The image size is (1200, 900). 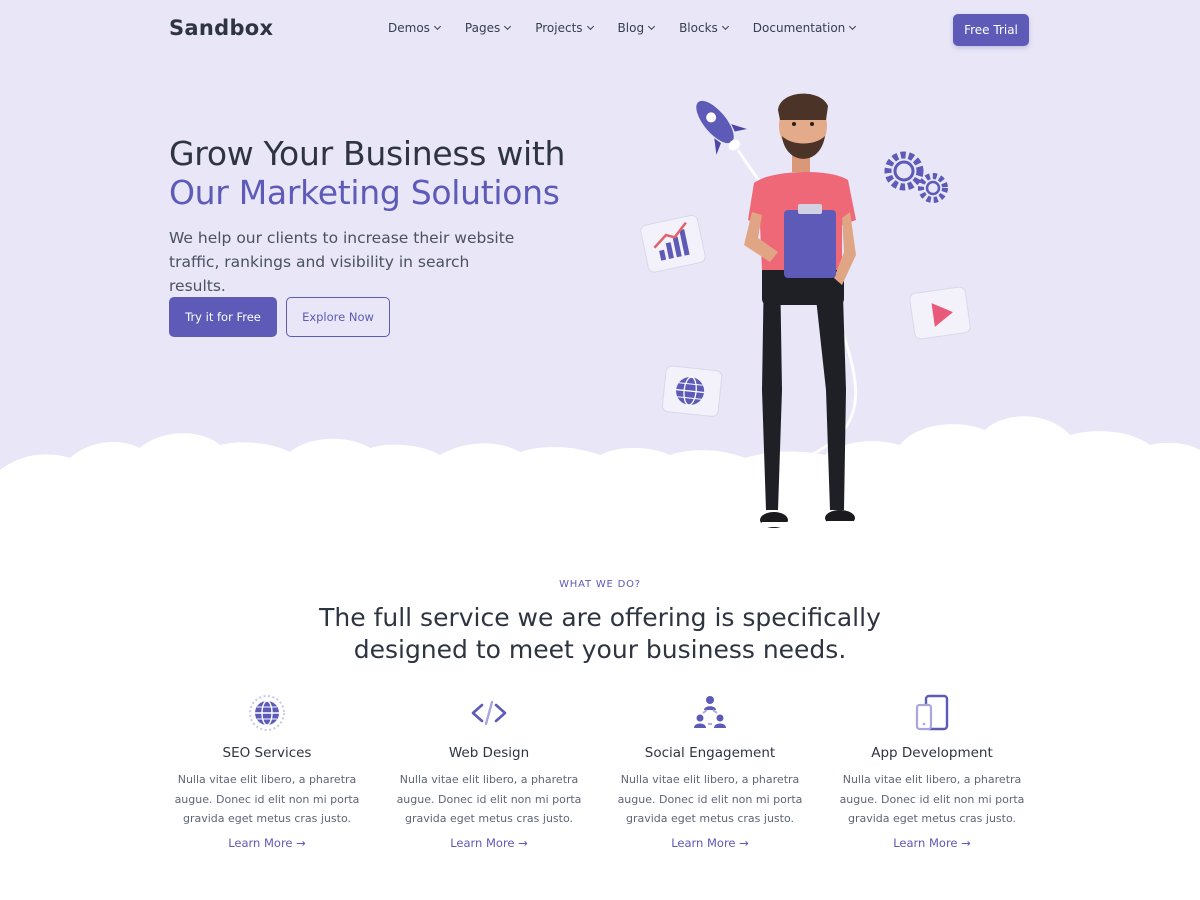 I want to click on globe-icon, so click(x=267, y=713).